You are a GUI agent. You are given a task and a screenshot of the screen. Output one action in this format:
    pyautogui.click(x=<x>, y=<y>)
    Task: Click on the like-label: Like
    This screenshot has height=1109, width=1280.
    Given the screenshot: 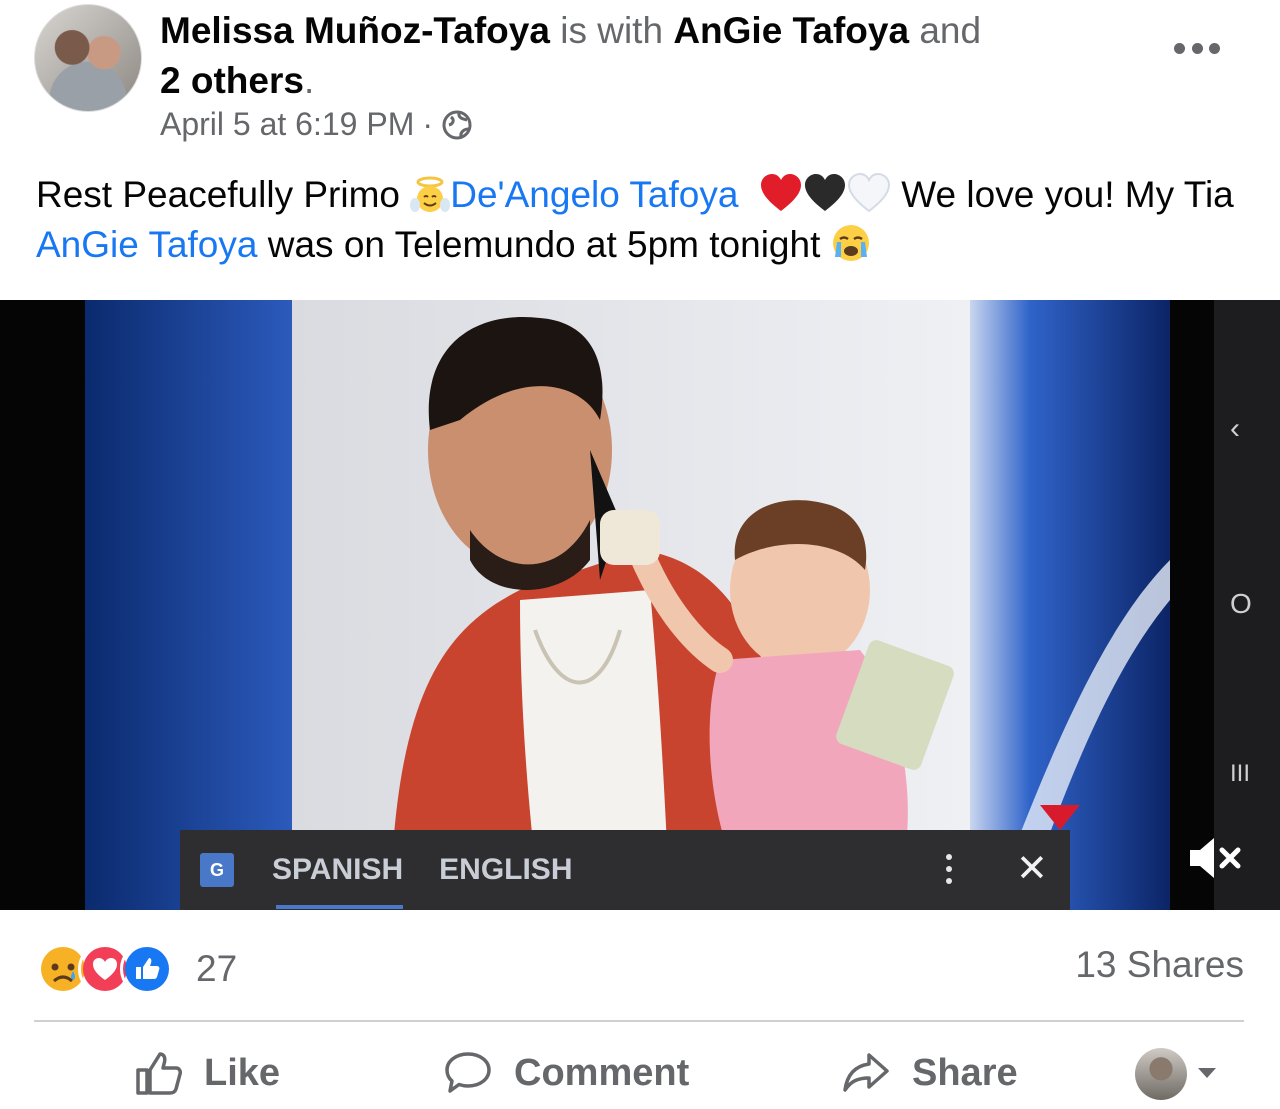 What is the action you would take?
    pyautogui.click(x=242, y=1072)
    